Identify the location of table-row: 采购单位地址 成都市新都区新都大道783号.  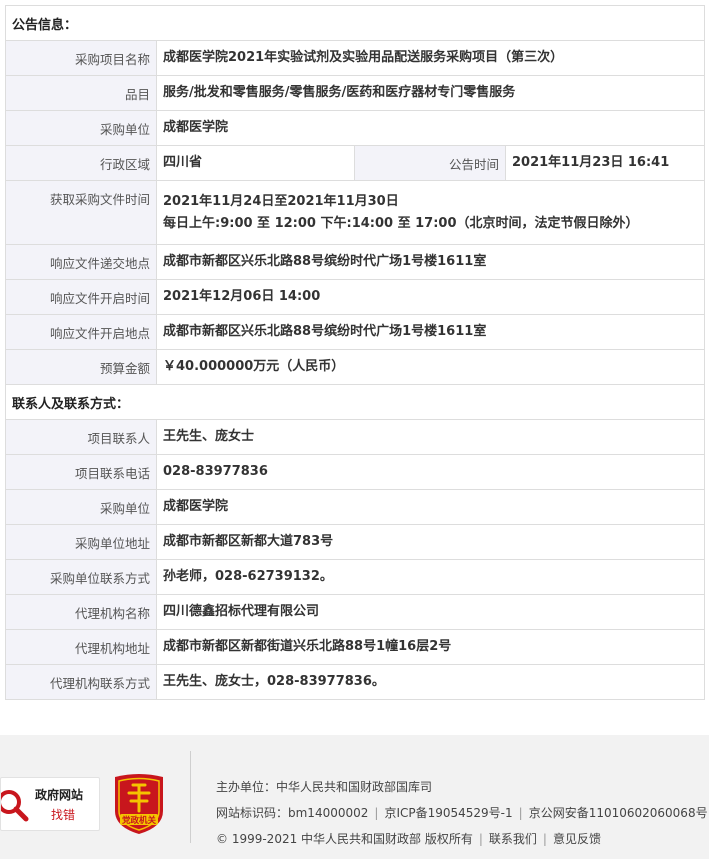
(355, 542).